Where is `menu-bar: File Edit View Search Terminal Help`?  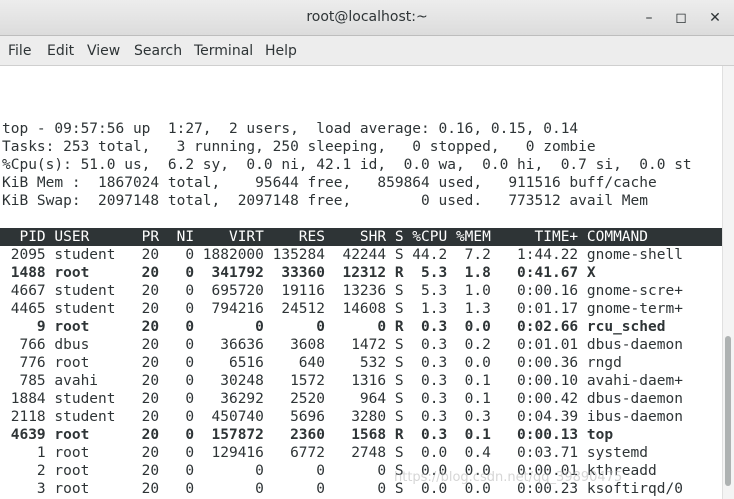
menu-bar: File Edit View Search Terminal Help is located at coordinates (367, 51).